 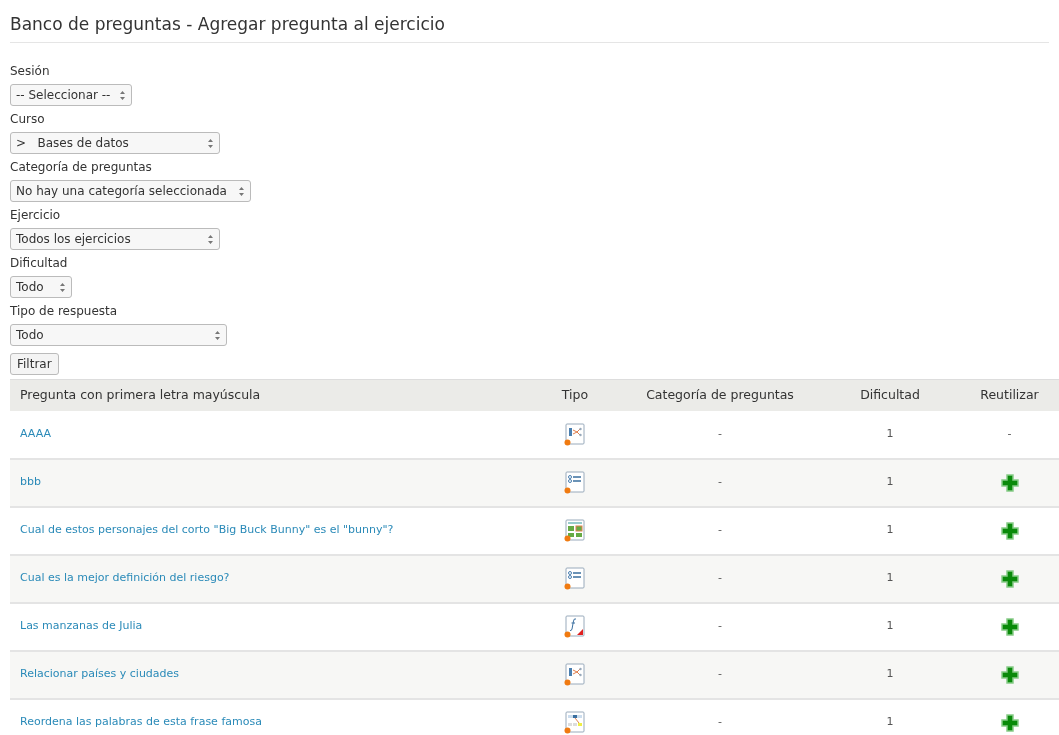 What do you see at coordinates (30, 71) in the screenshot?
I see `field-label: Sesión` at bounding box center [30, 71].